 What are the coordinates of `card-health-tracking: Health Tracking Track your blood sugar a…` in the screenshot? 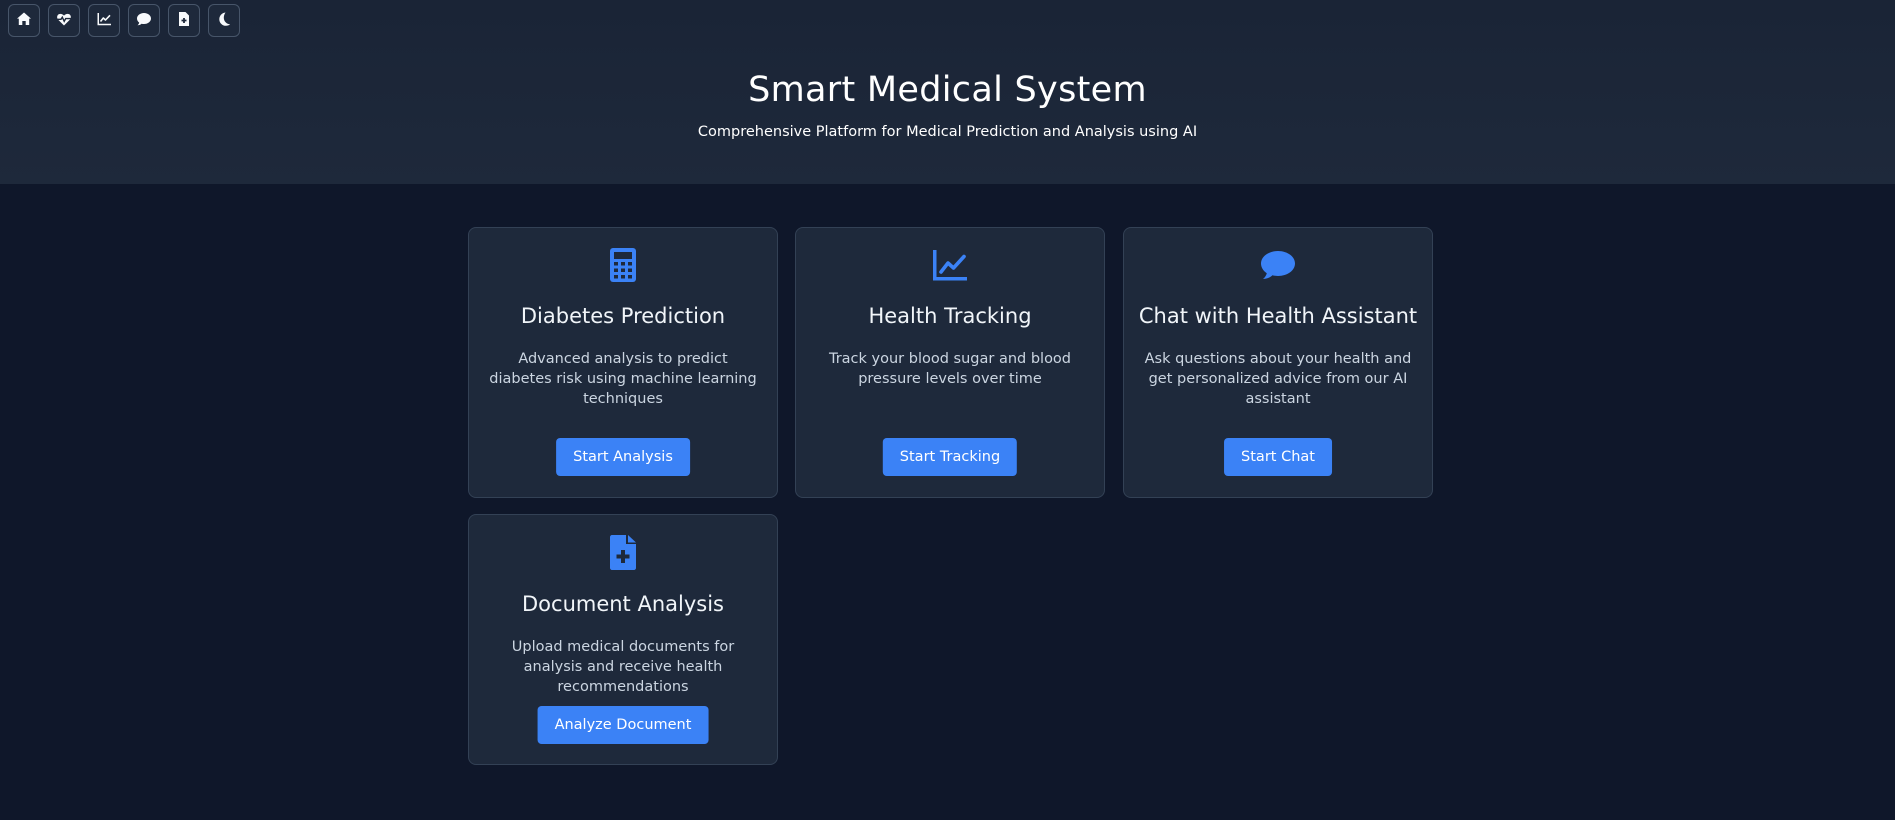 It's located at (950, 362).